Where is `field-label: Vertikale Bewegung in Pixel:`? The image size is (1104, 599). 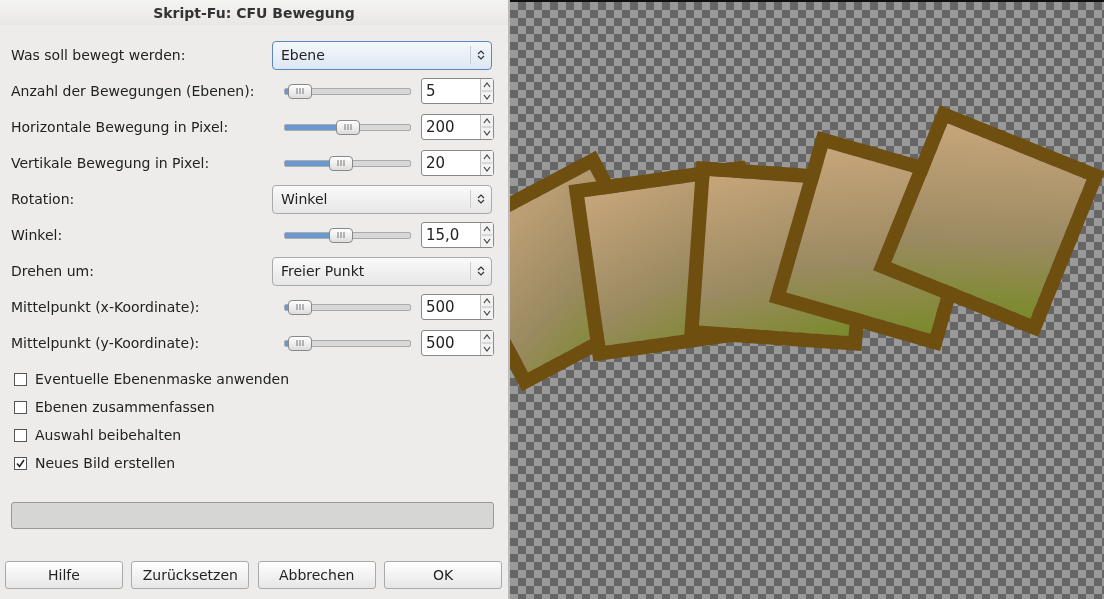
field-label: Vertikale Bewegung in Pixel: is located at coordinates (111, 163).